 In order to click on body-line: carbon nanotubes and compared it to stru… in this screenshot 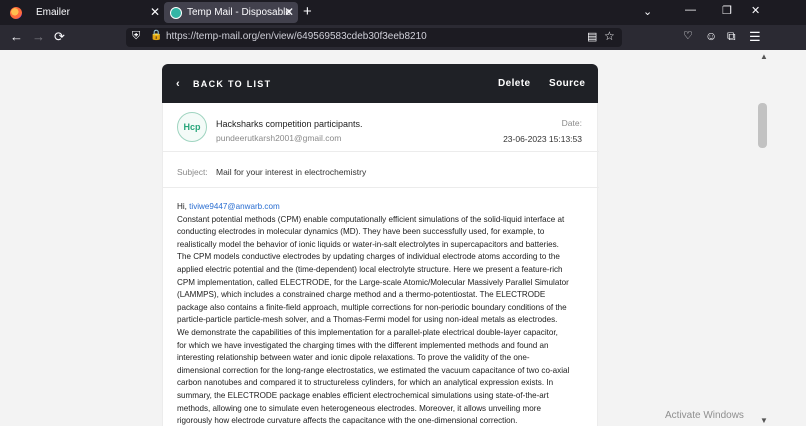, I will do `click(365, 383)`.